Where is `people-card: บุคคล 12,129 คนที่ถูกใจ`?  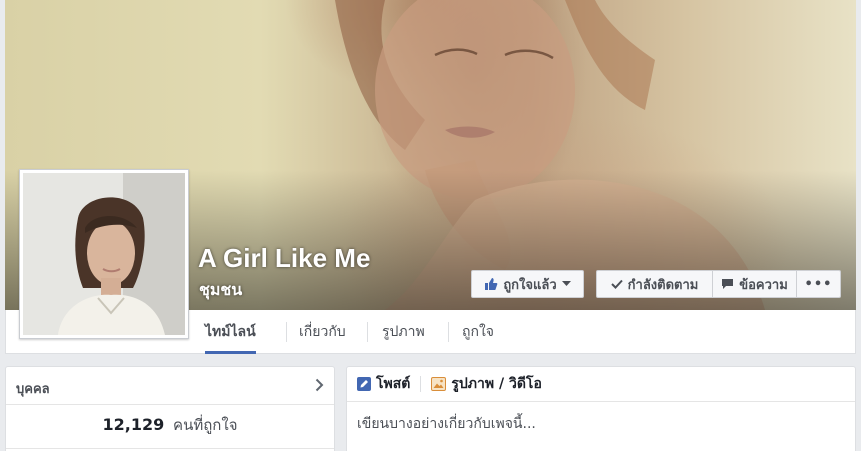
people-card: บุคคล 12,129 คนที่ถูกใจ is located at coordinates (170, 408).